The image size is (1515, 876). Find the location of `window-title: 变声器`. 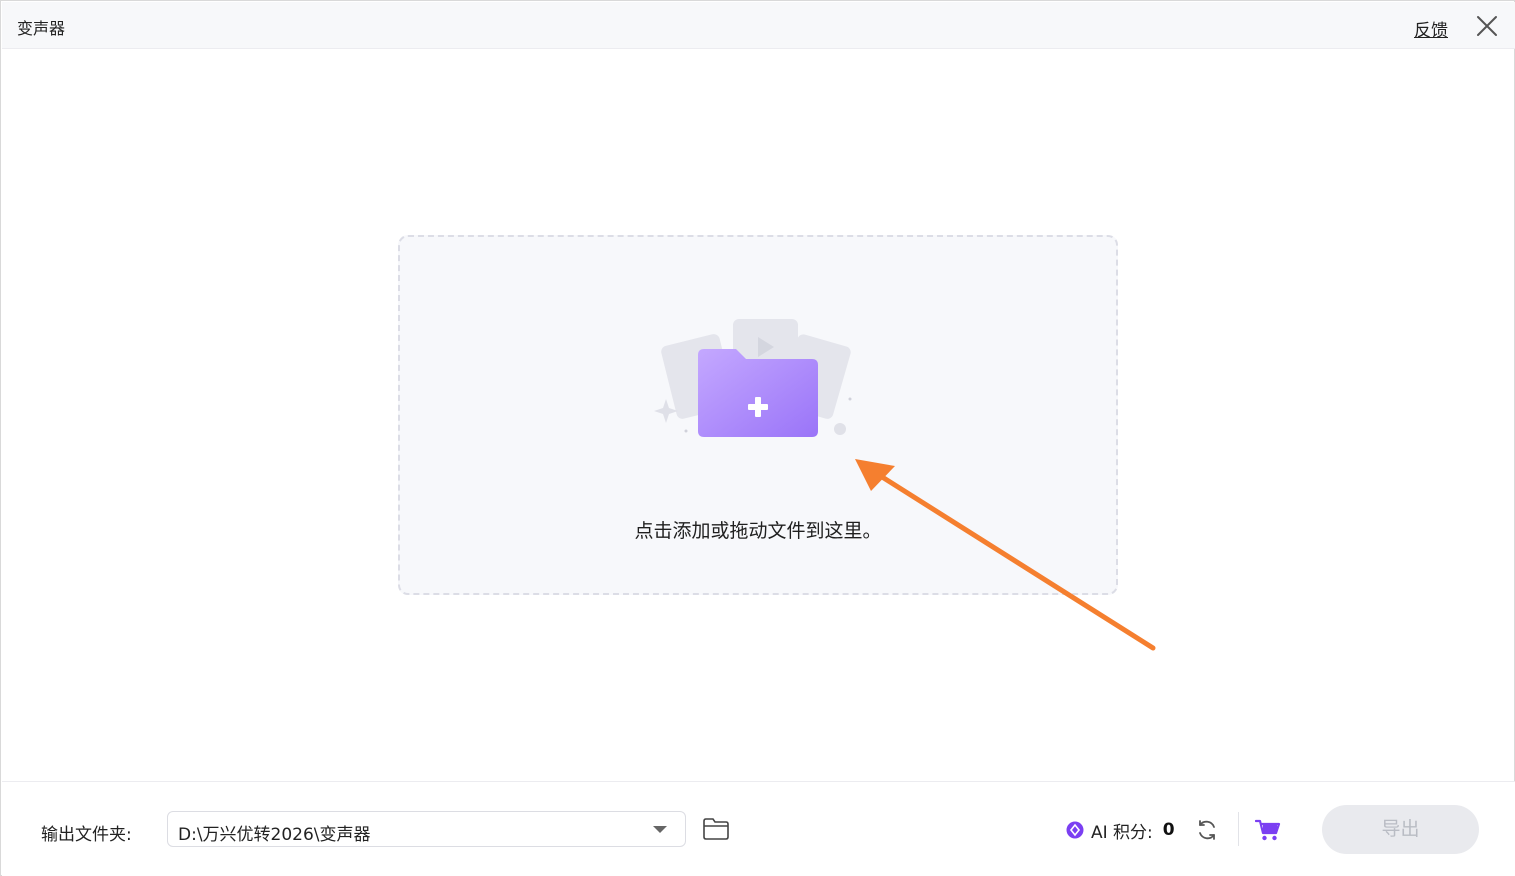

window-title: 变声器 is located at coordinates (41, 28).